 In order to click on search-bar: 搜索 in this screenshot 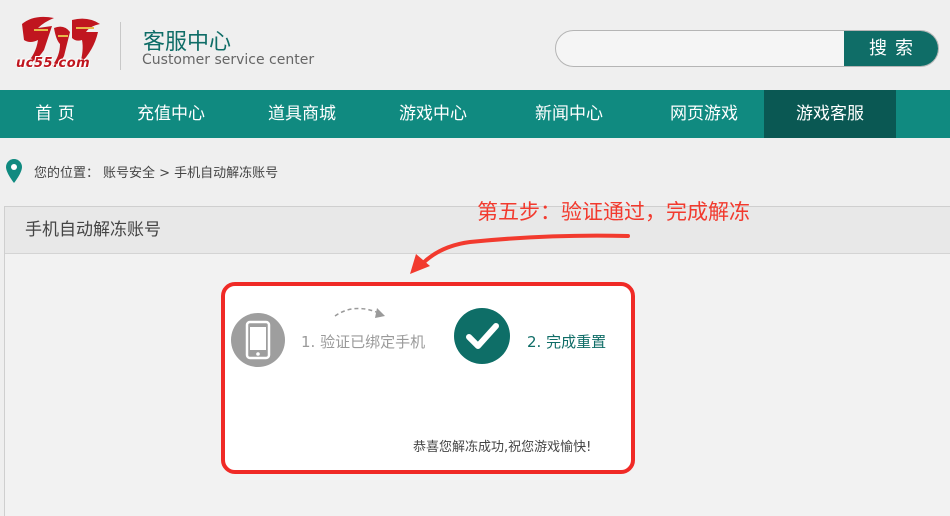, I will do `click(747, 48)`.